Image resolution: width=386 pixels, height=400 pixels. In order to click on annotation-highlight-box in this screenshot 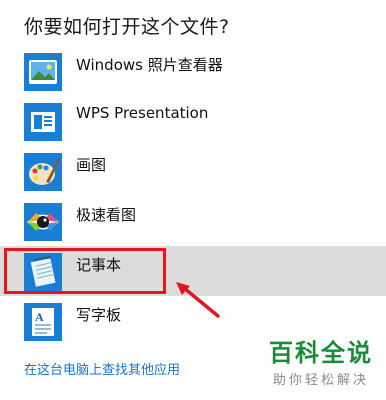, I will do `click(85, 271)`.